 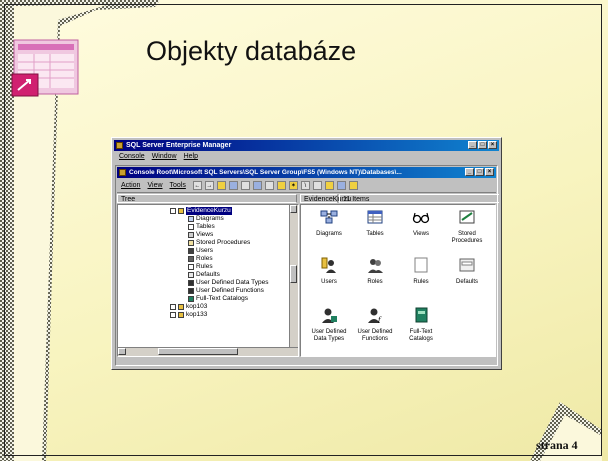 I want to click on list-item-rules: Rules, so click(x=421, y=271).